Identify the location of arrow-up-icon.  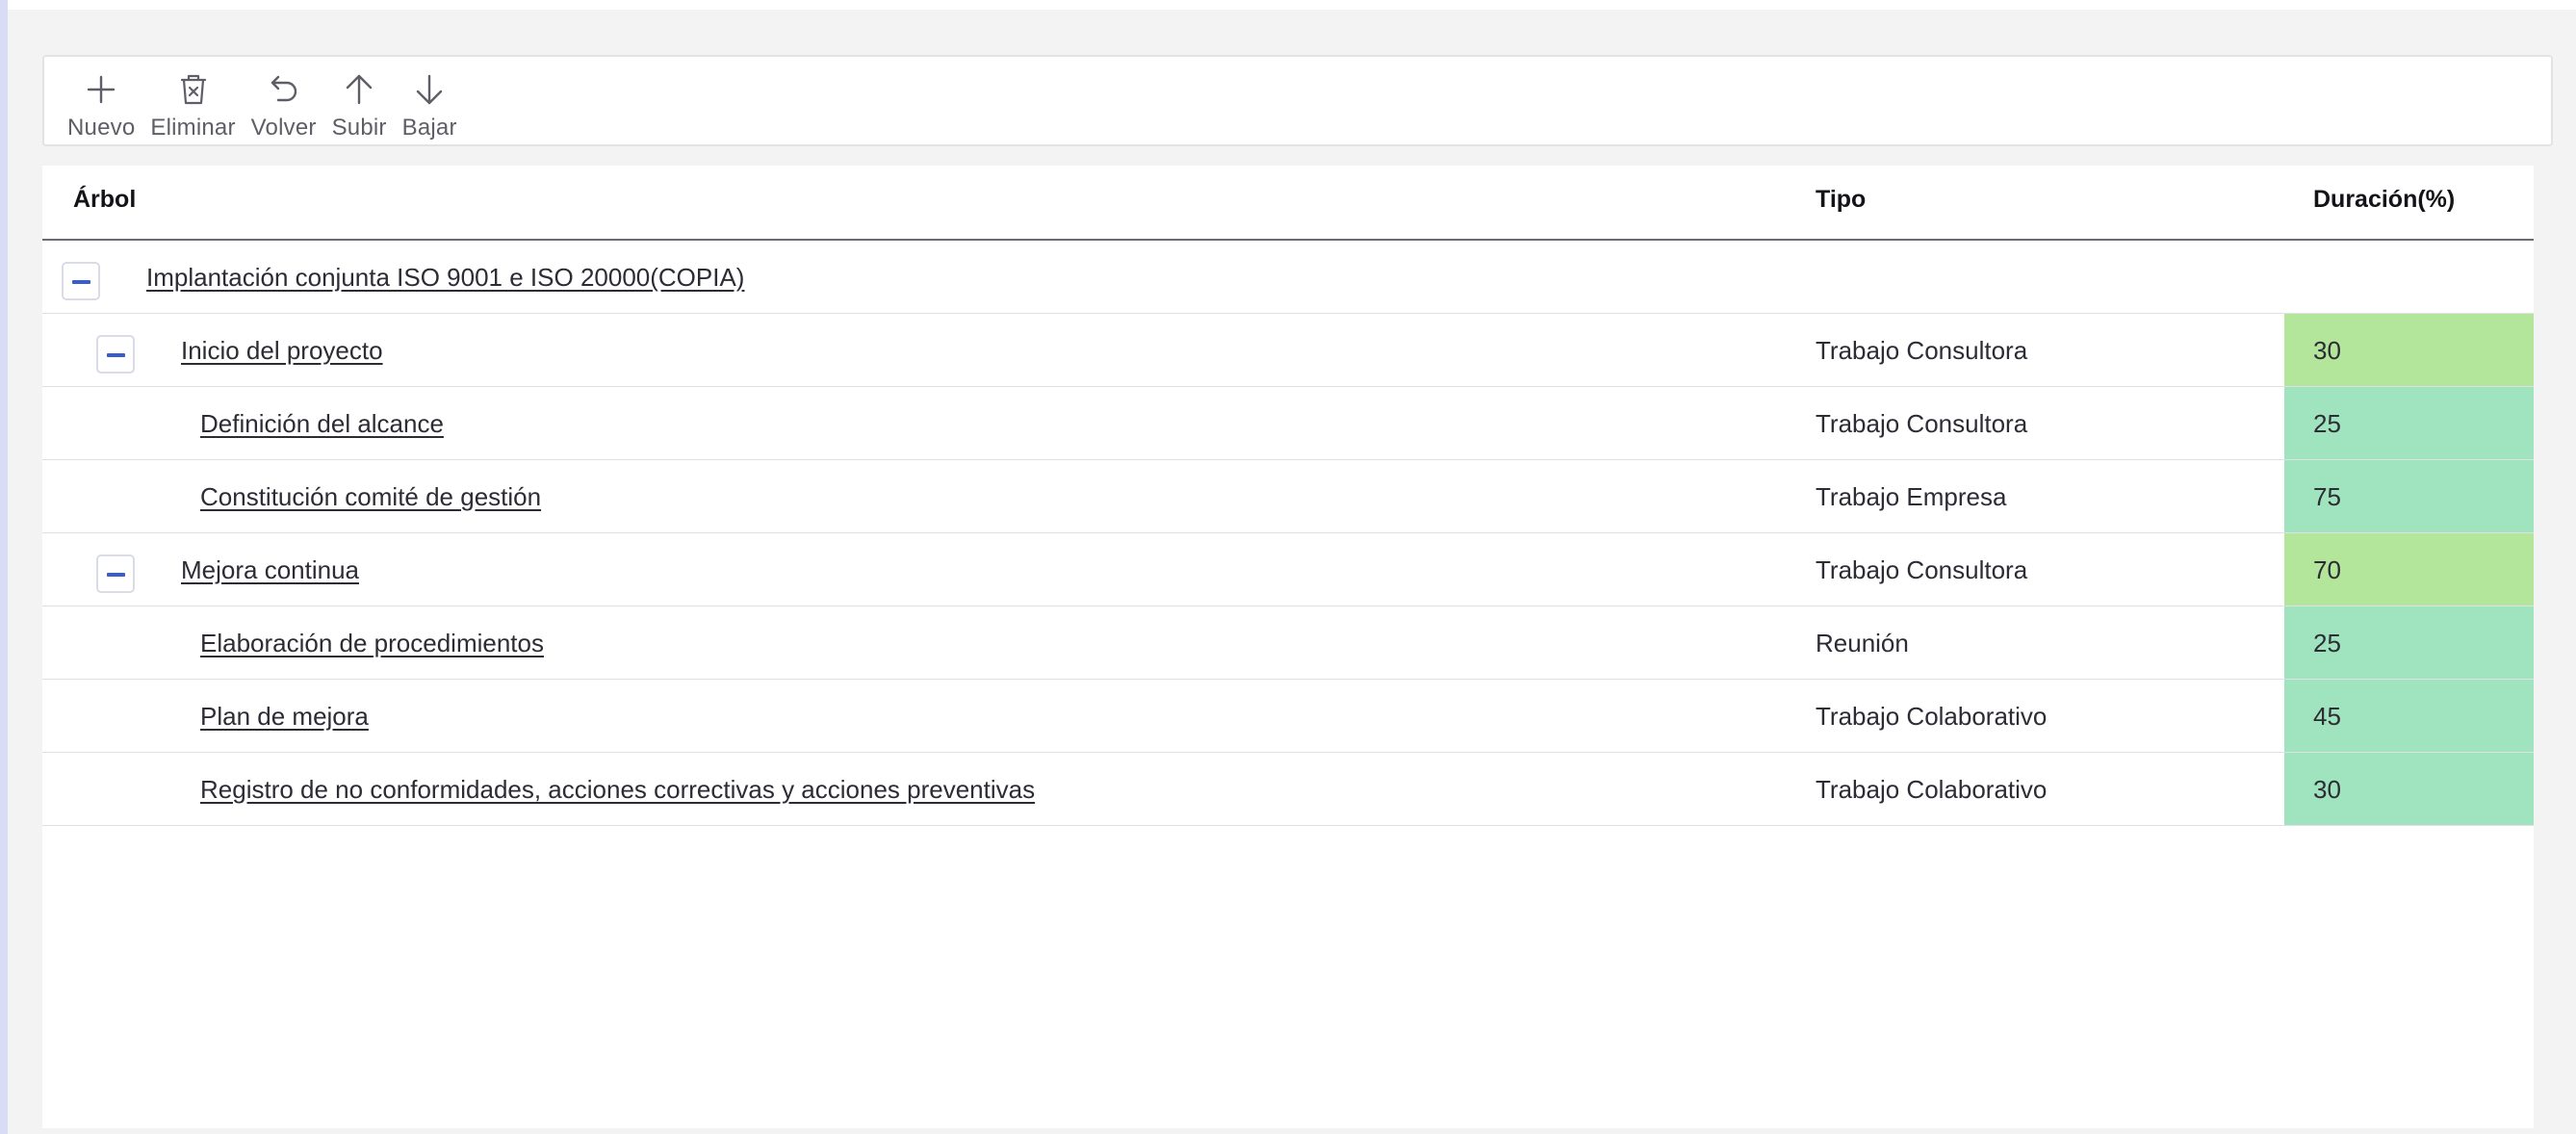
(360, 89).